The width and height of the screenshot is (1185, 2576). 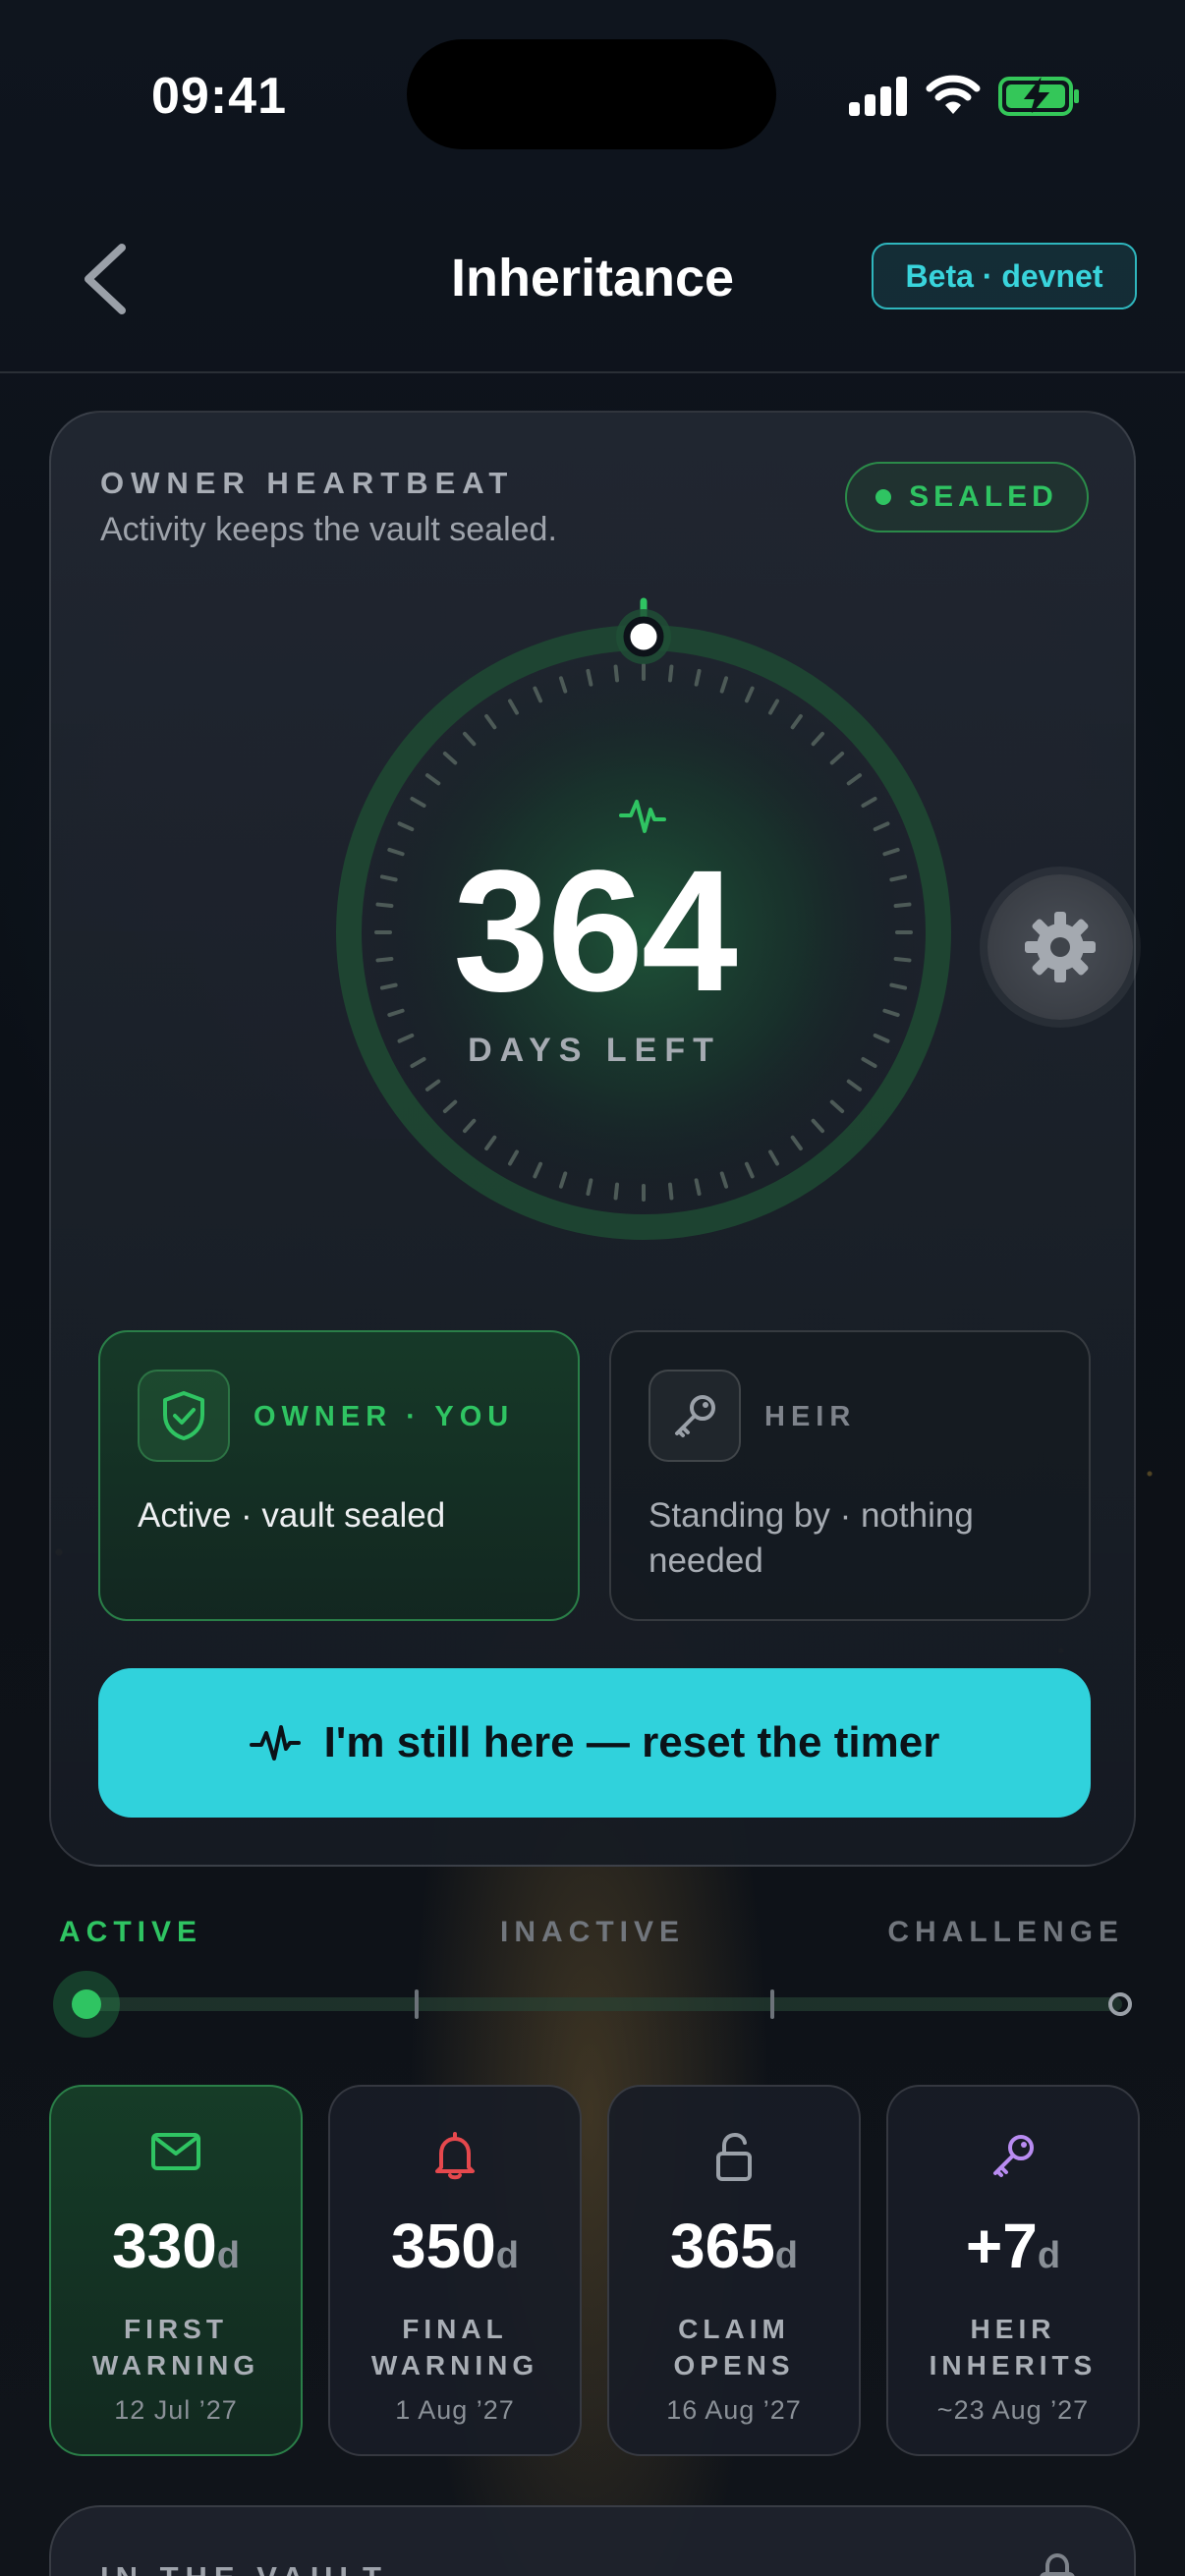 I want to click on owner-role-desc: Active · vault sealed, so click(x=292, y=1515).